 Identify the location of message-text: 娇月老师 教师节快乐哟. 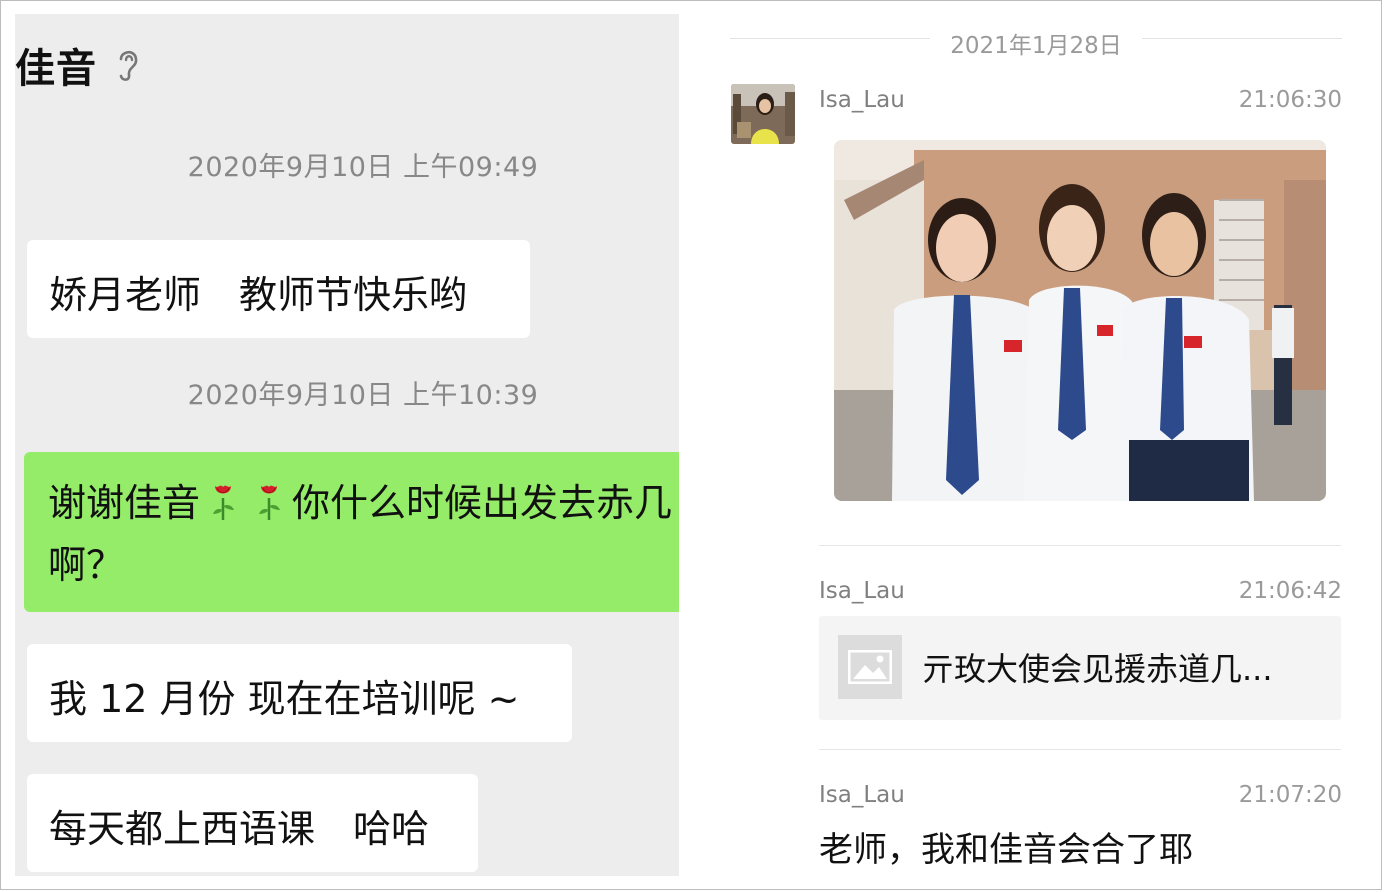
(258, 295).